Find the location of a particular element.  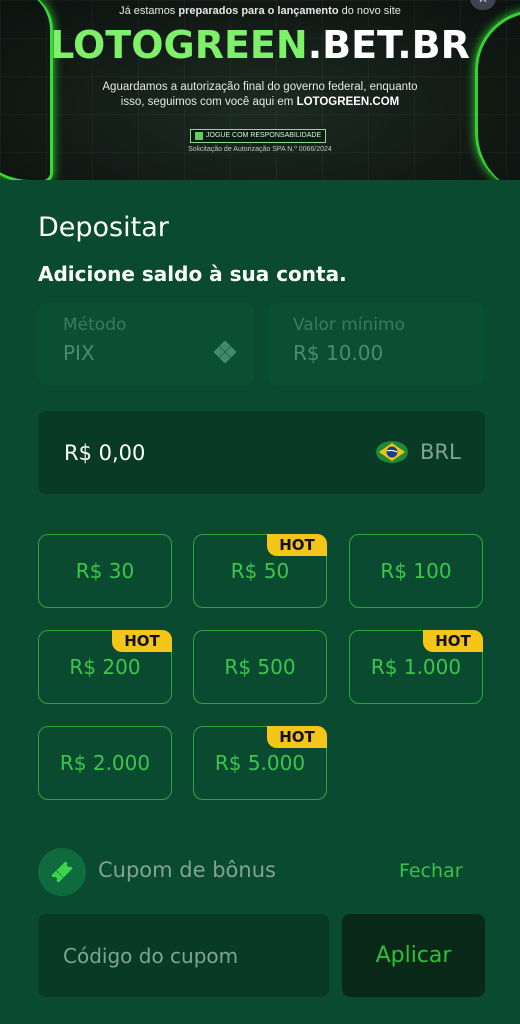

chip-label: R$ 5.000 is located at coordinates (260, 763).